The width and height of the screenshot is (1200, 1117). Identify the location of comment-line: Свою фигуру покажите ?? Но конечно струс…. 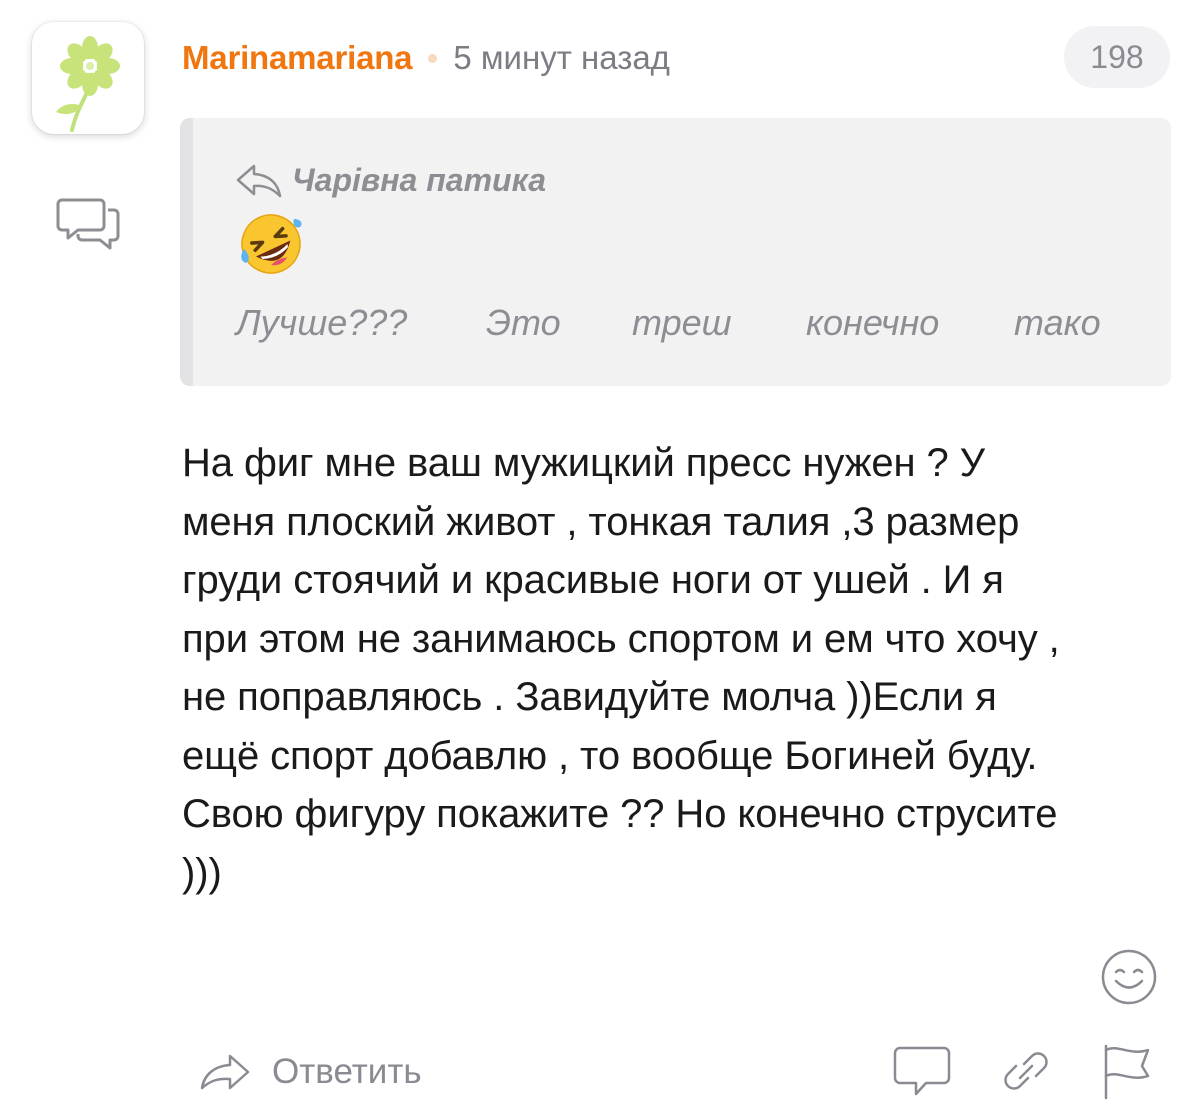
(620, 814).